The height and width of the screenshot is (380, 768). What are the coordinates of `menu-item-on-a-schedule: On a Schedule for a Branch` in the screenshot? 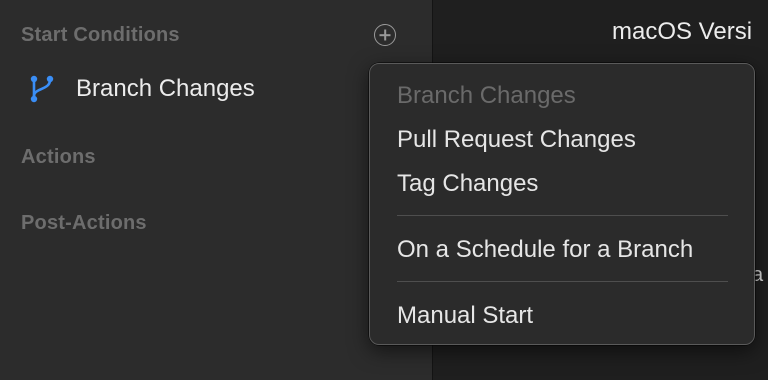 It's located at (545, 250).